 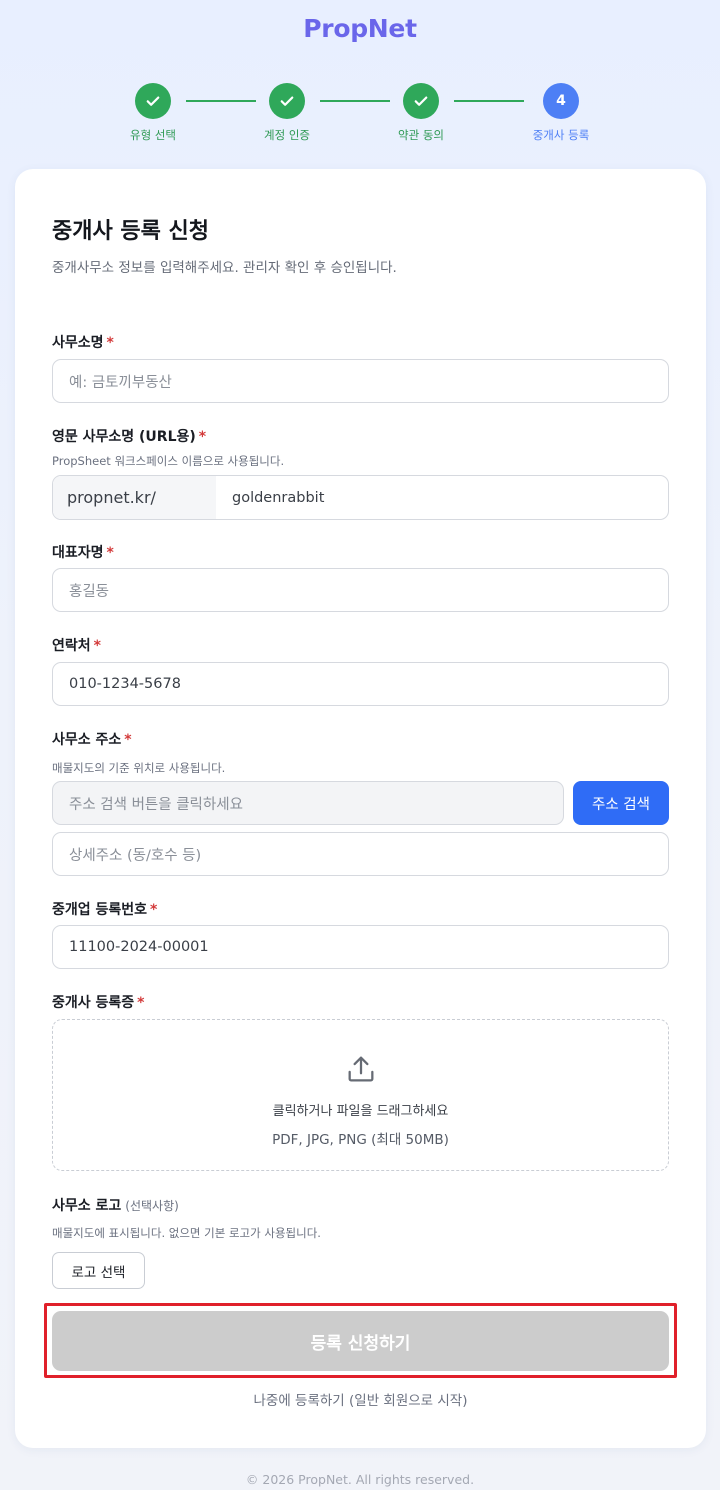 What do you see at coordinates (360, 28) in the screenshot?
I see `brand-logo: PropNet` at bounding box center [360, 28].